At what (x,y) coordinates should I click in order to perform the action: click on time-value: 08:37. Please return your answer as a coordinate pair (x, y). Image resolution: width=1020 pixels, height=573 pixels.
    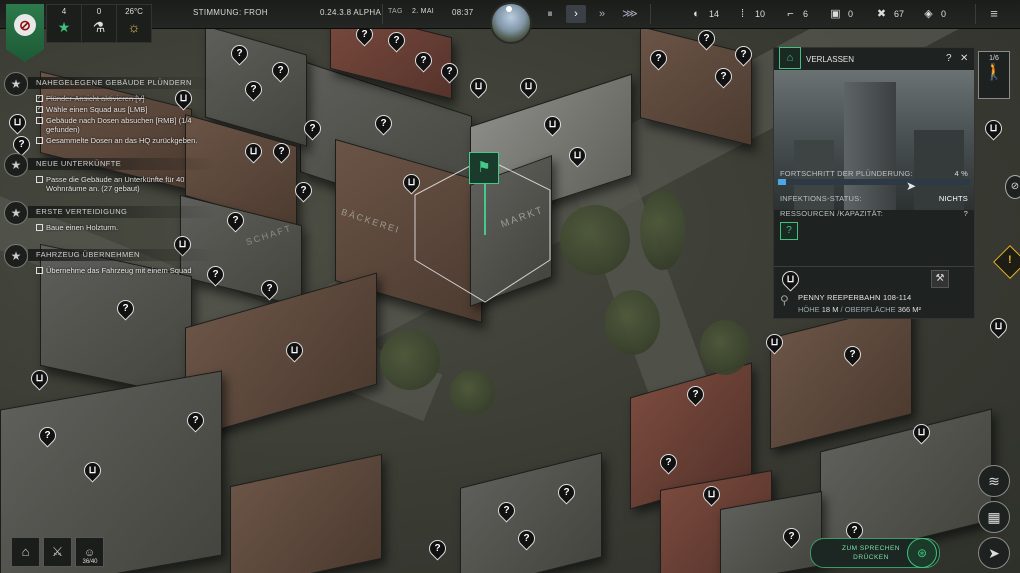
    Looking at the image, I should click on (463, 12).